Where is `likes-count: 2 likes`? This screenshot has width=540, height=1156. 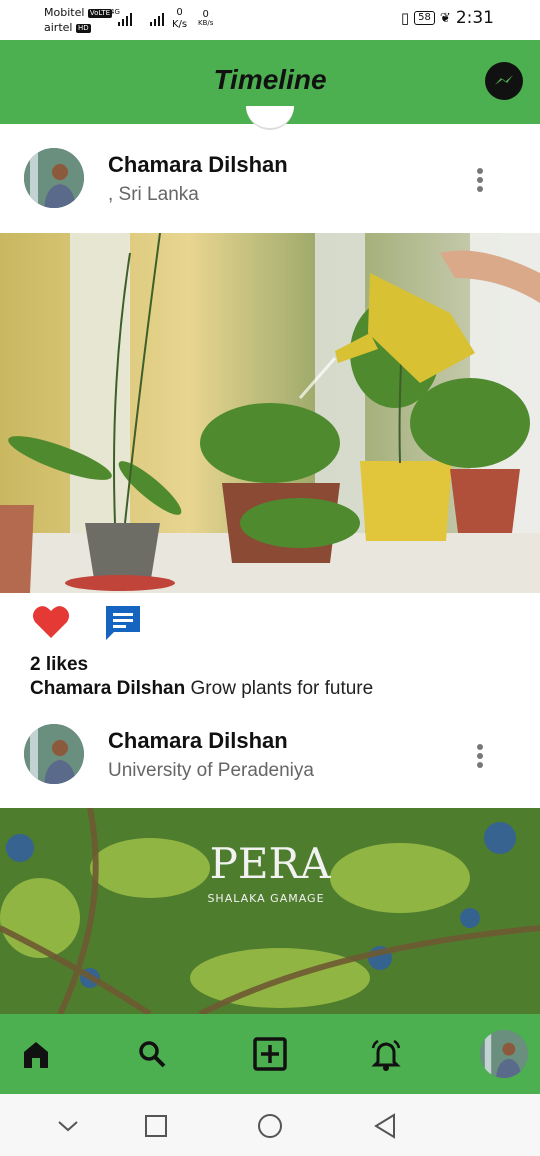
likes-count: 2 likes is located at coordinates (59, 664).